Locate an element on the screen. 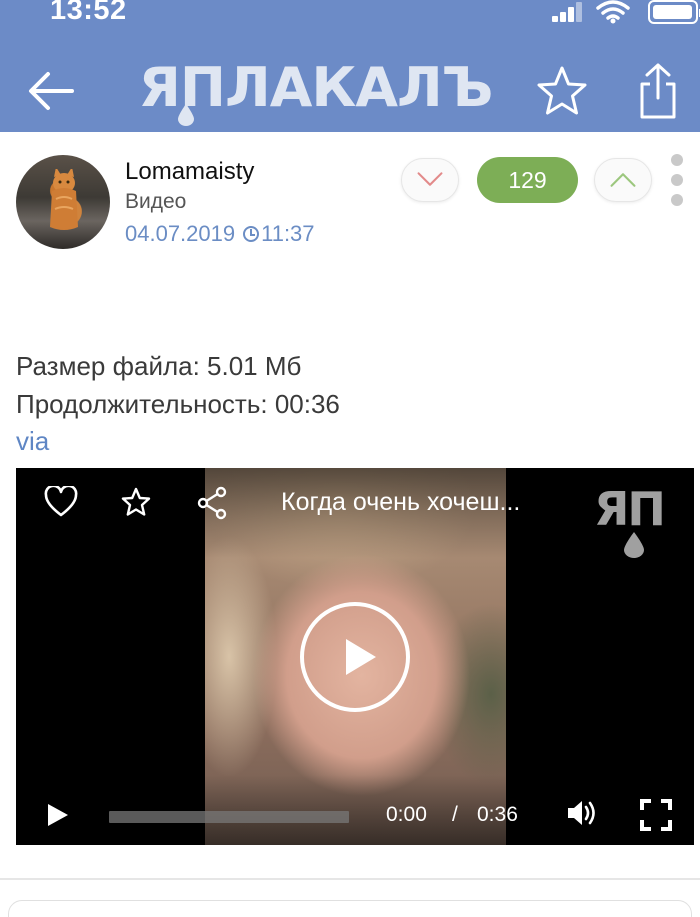  arrow-left-icon is located at coordinates (51, 91).